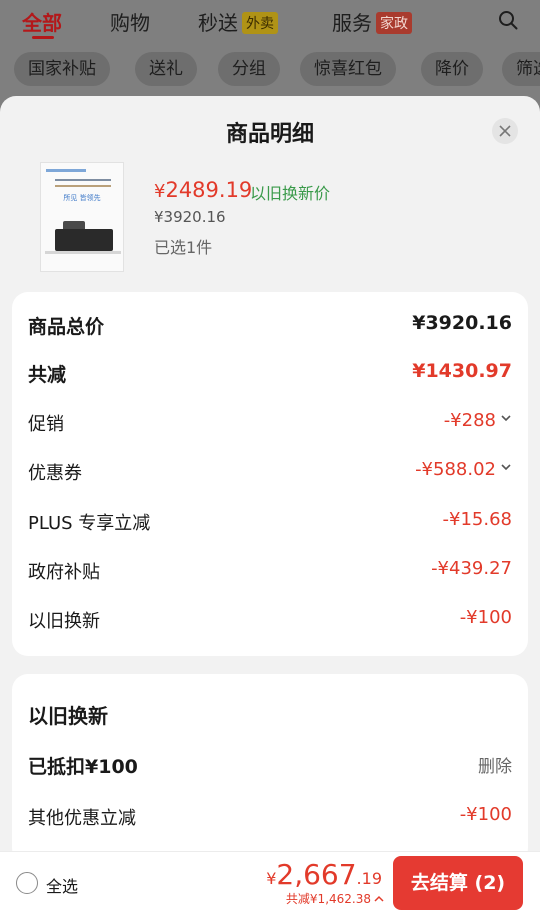 Image resolution: width=540 pixels, height=911 pixels. What do you see at coordinates (270, 765) in the screenshot?
I see `row-deducted: 已抵扣¥100 删除` at bounding box center [270, 765].